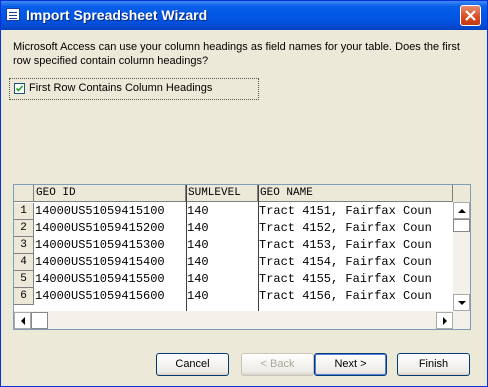 The height and width of the screenshot is (387, 488). I want to click on table-cell: 14000US51059415100, so click(110, 211).